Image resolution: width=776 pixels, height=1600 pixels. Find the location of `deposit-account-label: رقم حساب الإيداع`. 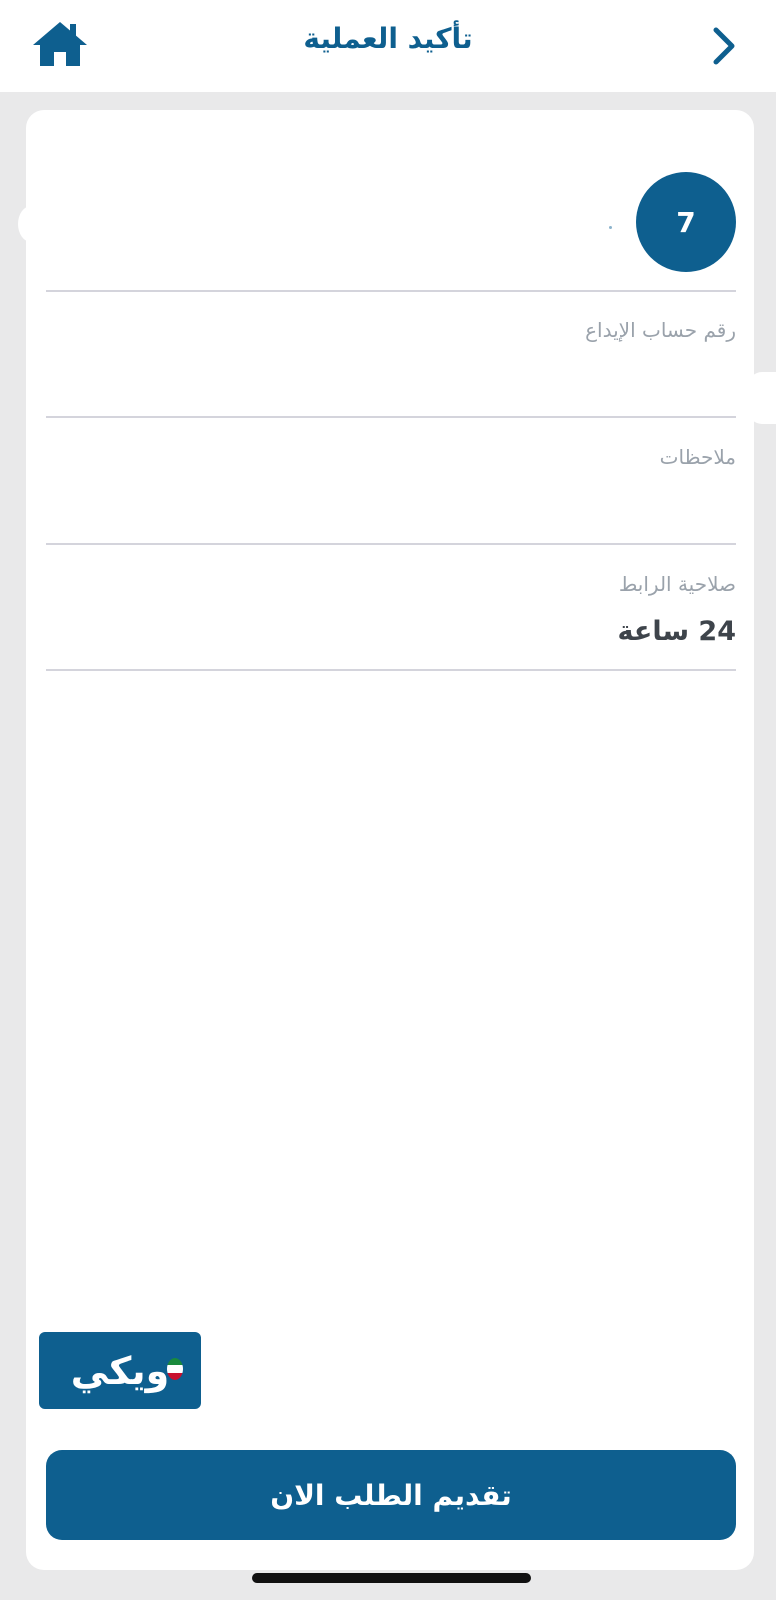

deposit-account-label: رقم حساب الإيداع is located at coordinates (660, 330).